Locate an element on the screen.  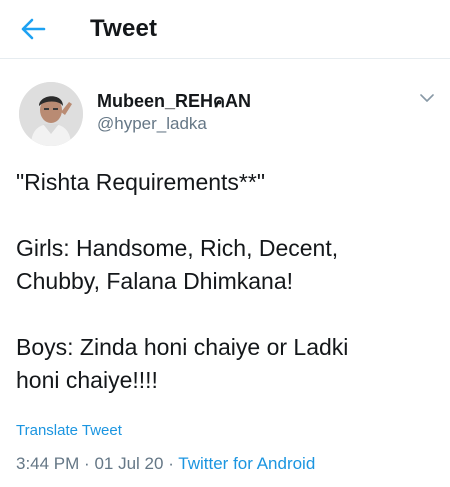
tweet-menu-button is located at coordinates (427, 98).